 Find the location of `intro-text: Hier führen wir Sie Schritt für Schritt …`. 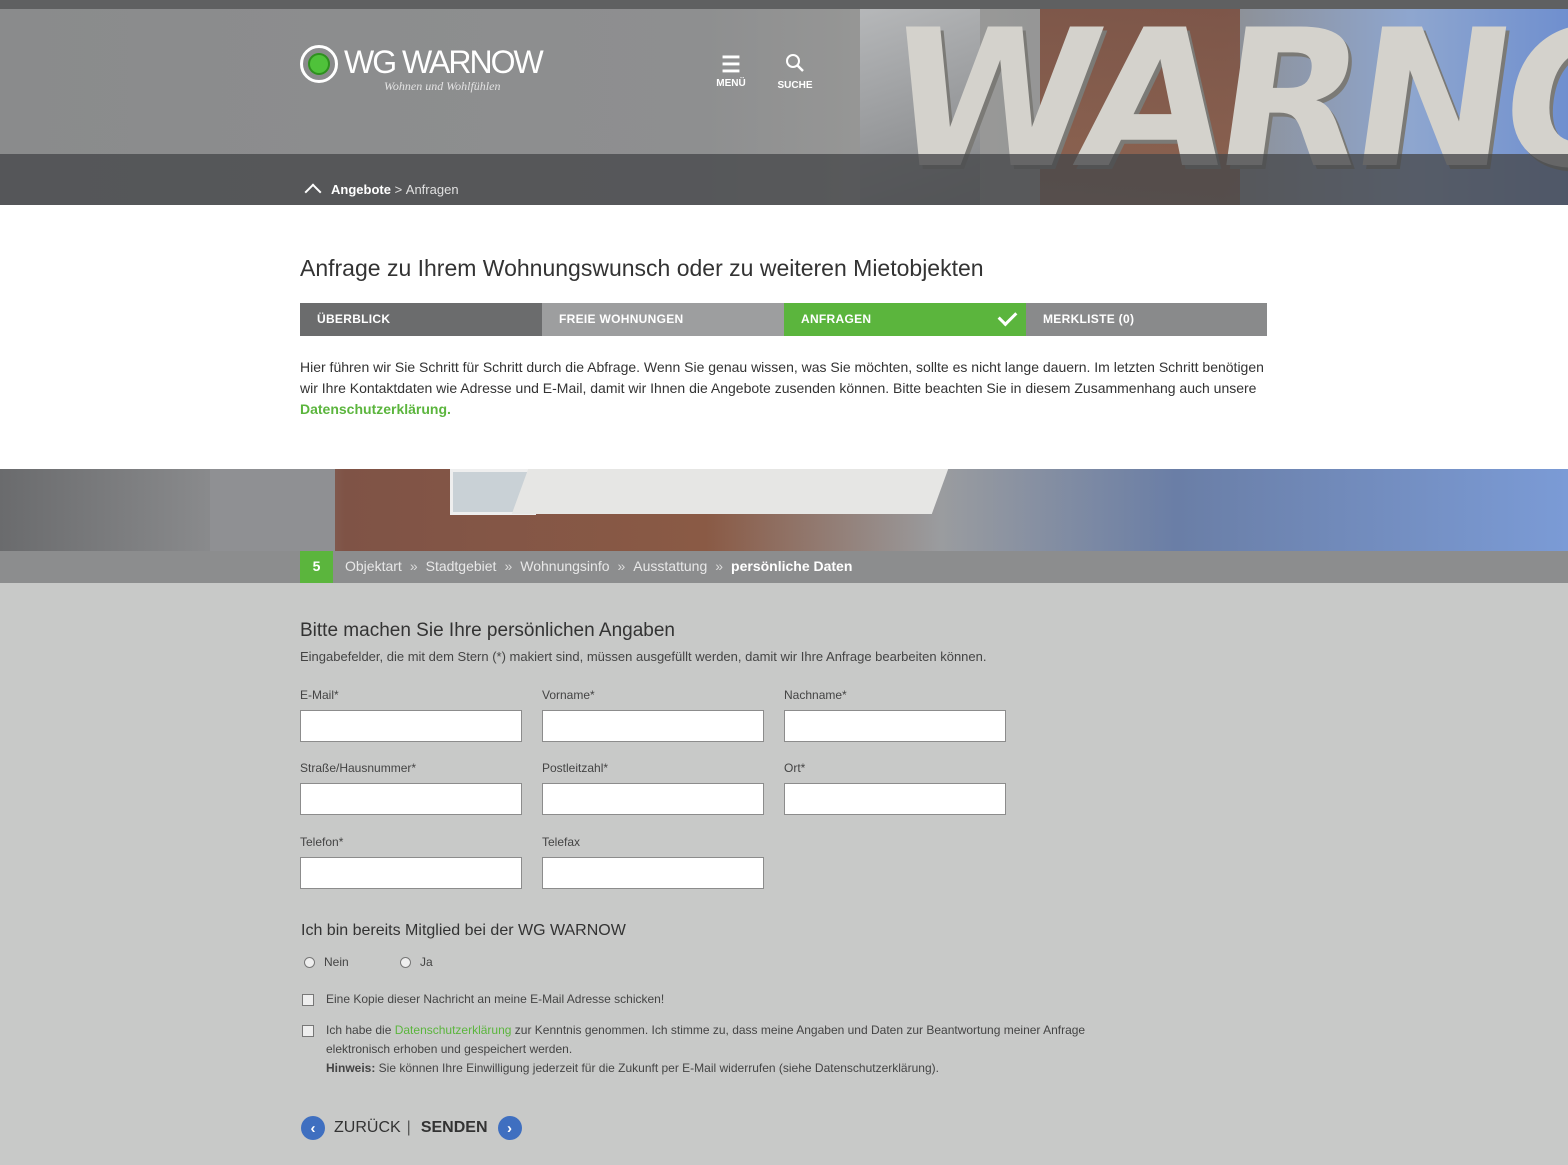

intro-text: Hier führen wir Sie Schritt für Schritt … is located at coordinates (782, 388).